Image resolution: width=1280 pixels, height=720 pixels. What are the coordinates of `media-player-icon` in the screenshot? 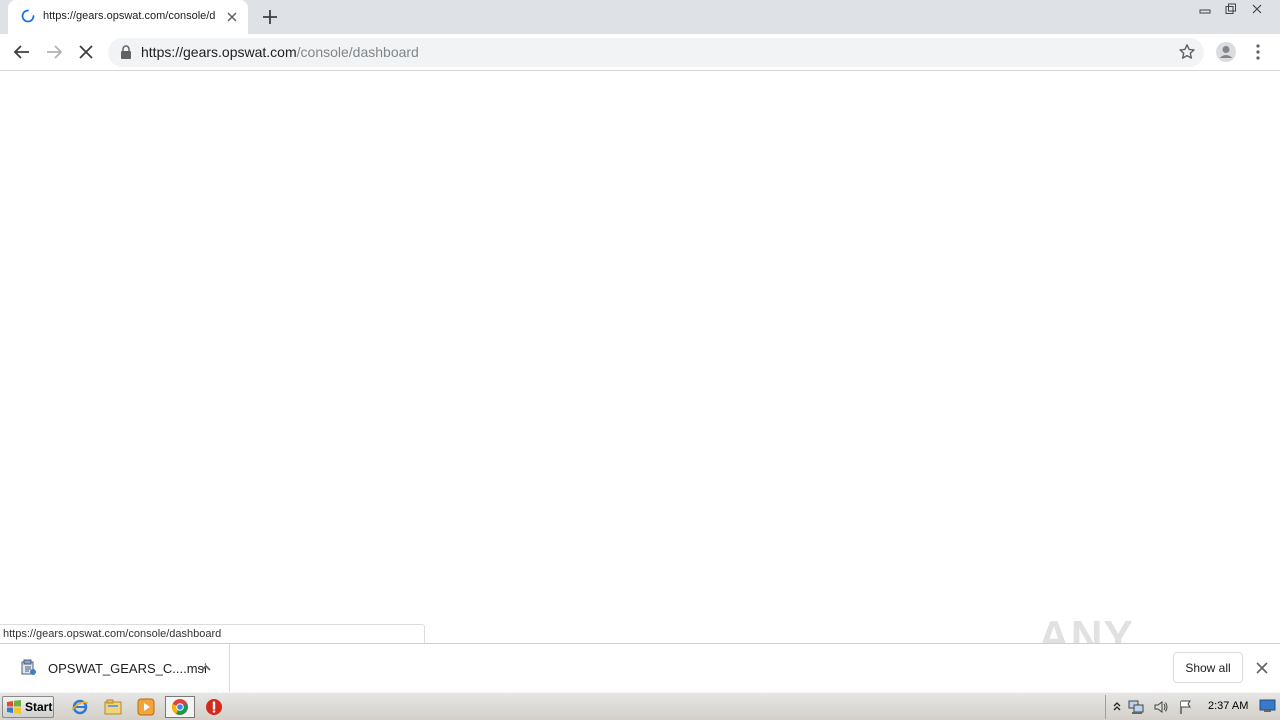 It's located at (146, 707).